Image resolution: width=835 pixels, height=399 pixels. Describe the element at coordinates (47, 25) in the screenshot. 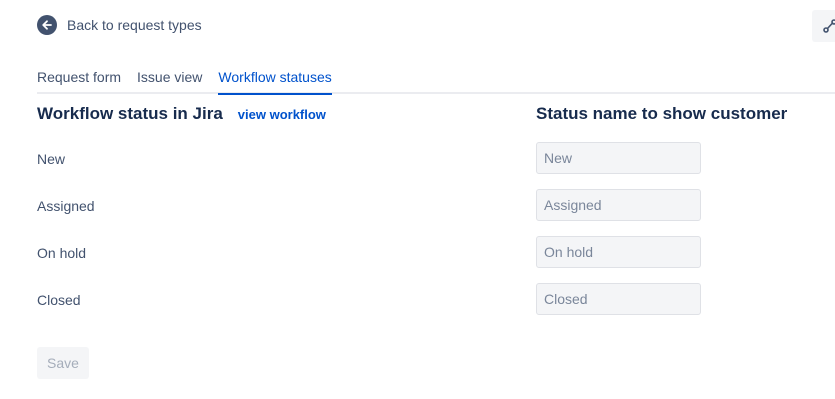

I see `arrow-left-circle-icon` at that location.